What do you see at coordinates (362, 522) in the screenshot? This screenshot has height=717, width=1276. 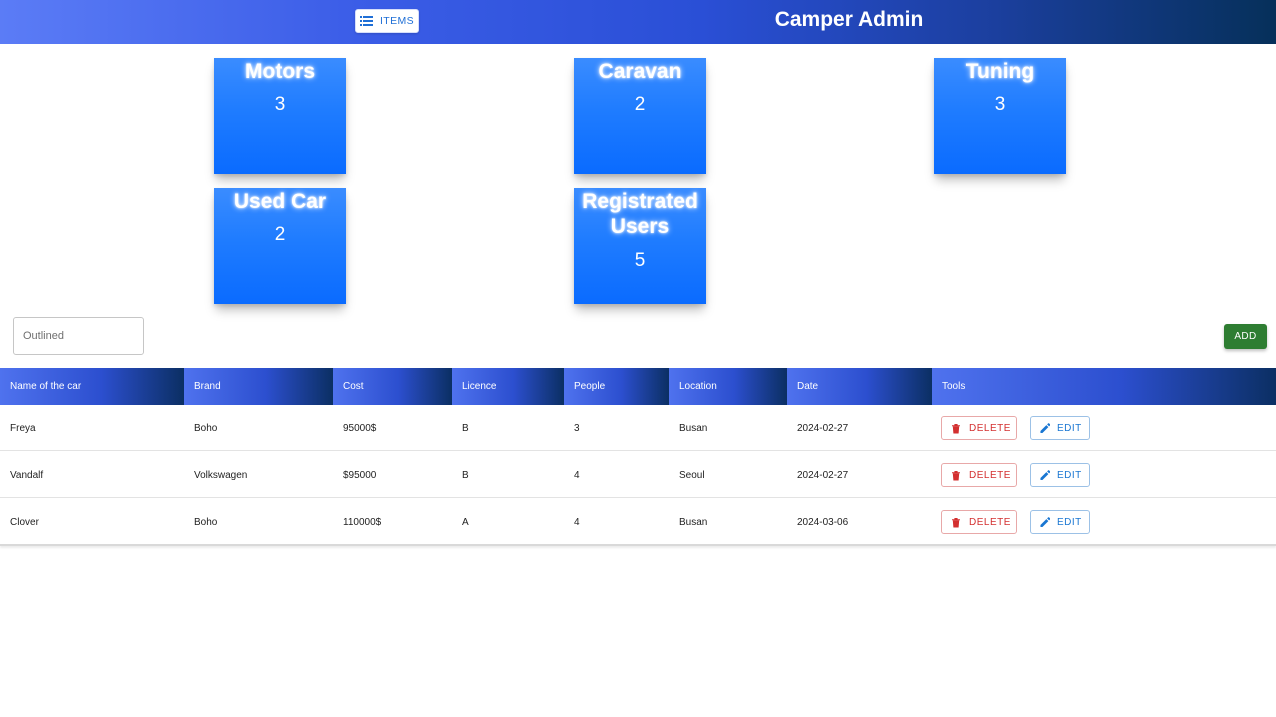 I see `cell-cost: 110000$` at bounding box center [362, 522].